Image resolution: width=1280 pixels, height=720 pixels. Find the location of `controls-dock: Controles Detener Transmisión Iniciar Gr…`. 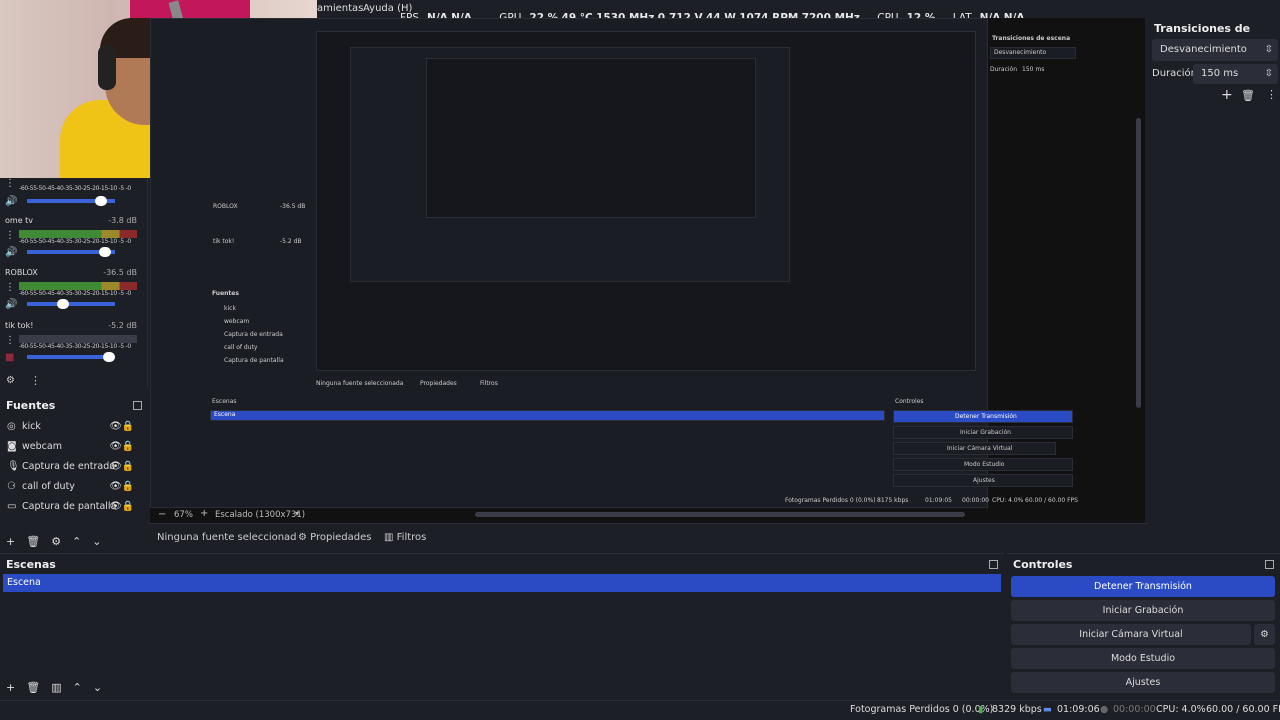

controls-dock: Controles Detener Transmisión Iniciar Gr… is located at coordinates (1143, 625).